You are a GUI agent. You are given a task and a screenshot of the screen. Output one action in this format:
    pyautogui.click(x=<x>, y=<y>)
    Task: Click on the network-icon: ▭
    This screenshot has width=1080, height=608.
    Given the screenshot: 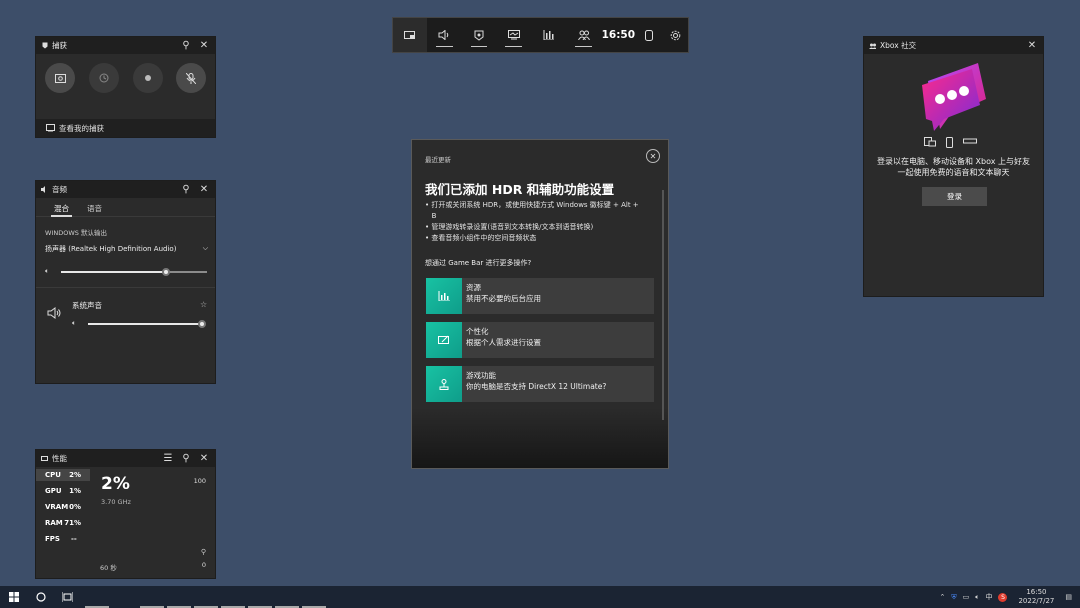 What is the action you would take?
    pyautogui.click(x=966, y=597)
    